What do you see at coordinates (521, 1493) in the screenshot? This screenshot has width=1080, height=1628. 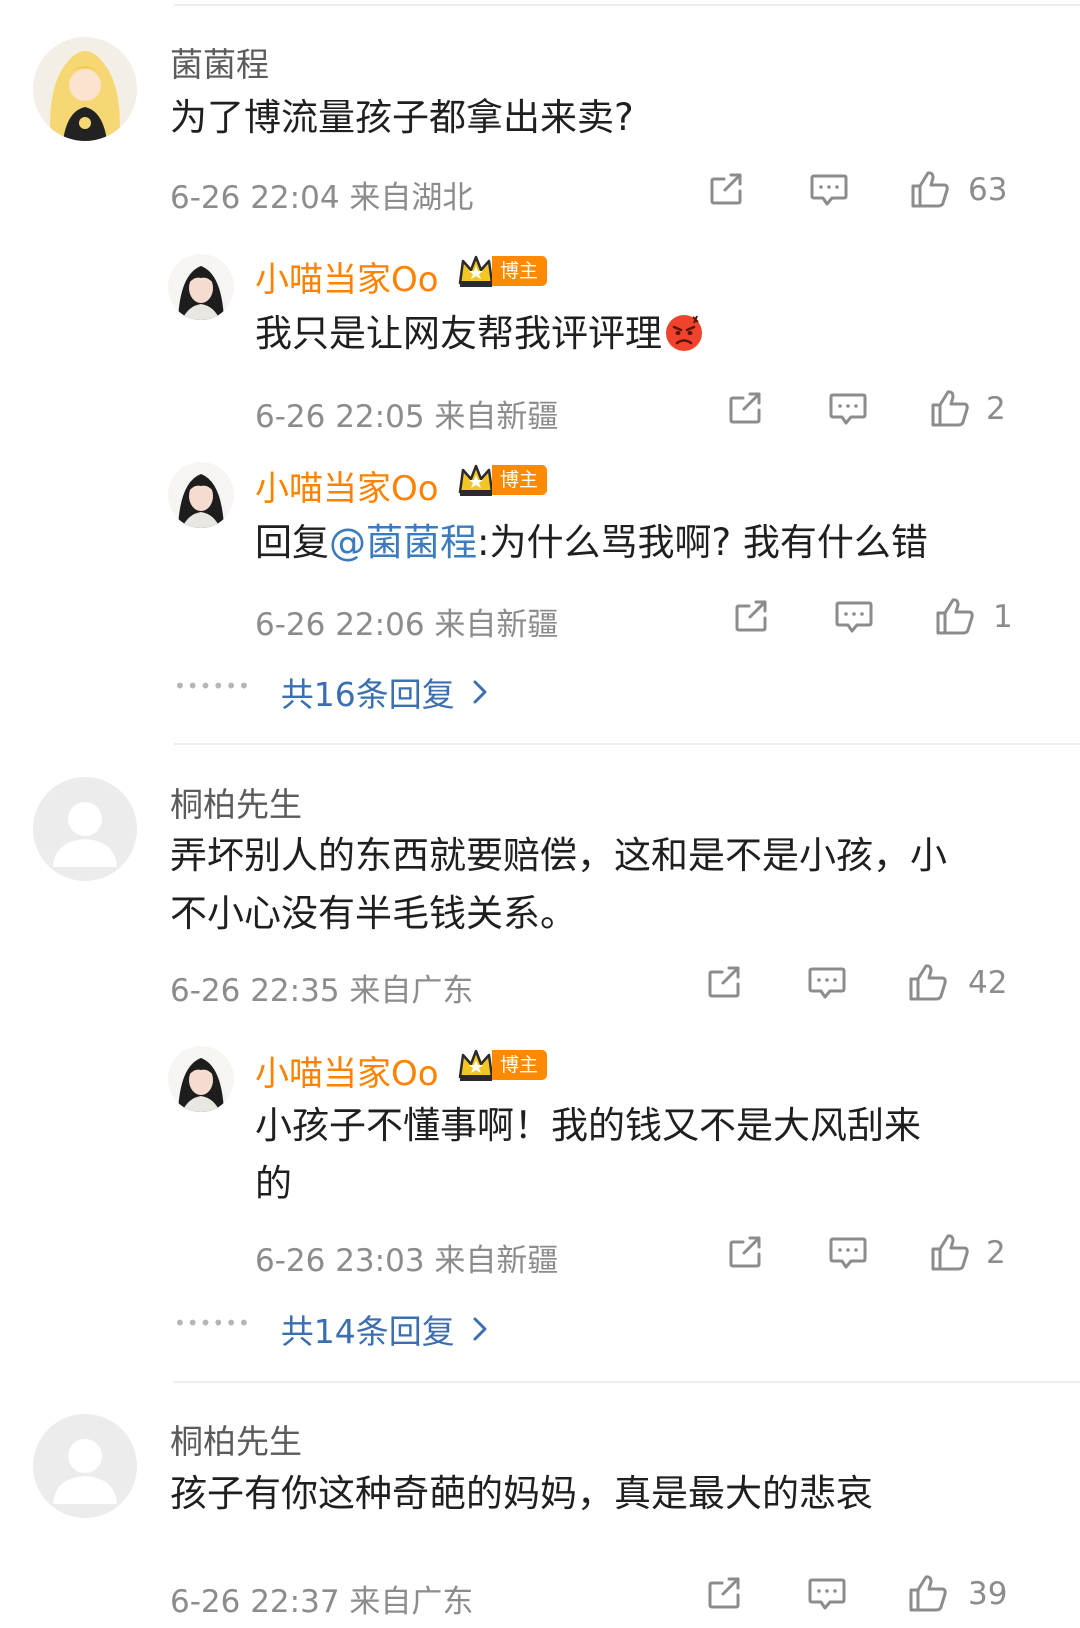 I see `comment-text: 孩子有你这种奇葩的妈妈，真是最大的悲哀` at bounding box center [521, 1493].